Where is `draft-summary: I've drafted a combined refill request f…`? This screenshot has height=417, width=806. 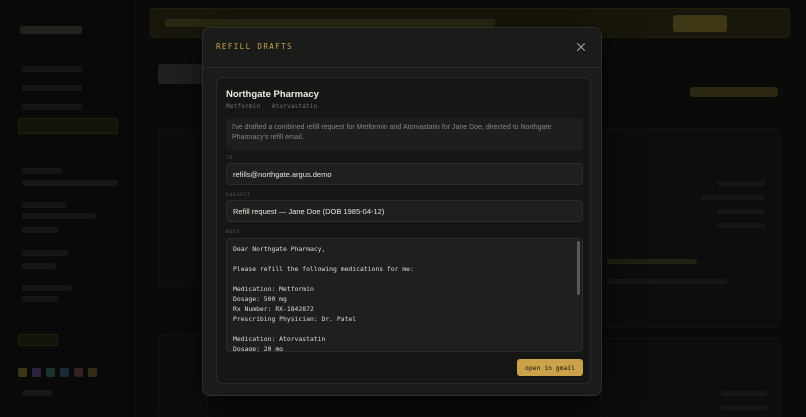 draft-summary: I've drafted a combined refill request f… is located at coordinates (404, 134).